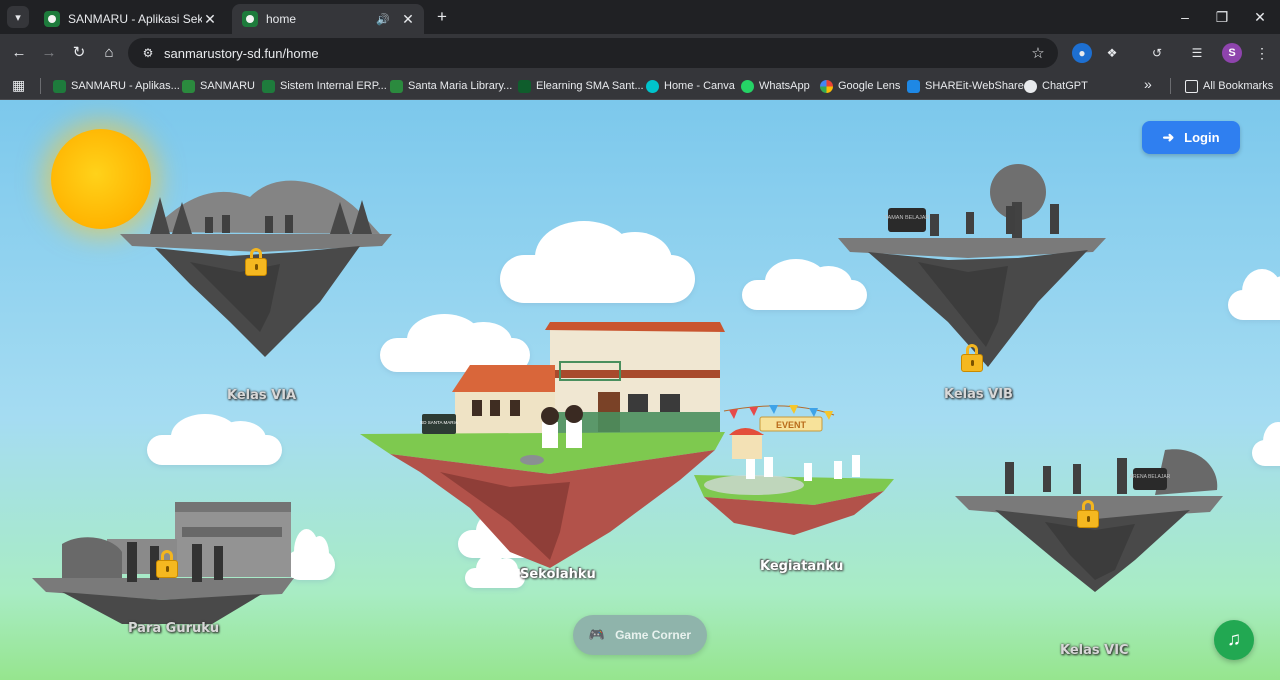 Image resolution: width=1280 pixels, height=680 pixels. What do you see at coordinates (1262, 53) in the screenshot?
I see `menu-kebab-icon: ⋮` at bounding box center [1262, 53].